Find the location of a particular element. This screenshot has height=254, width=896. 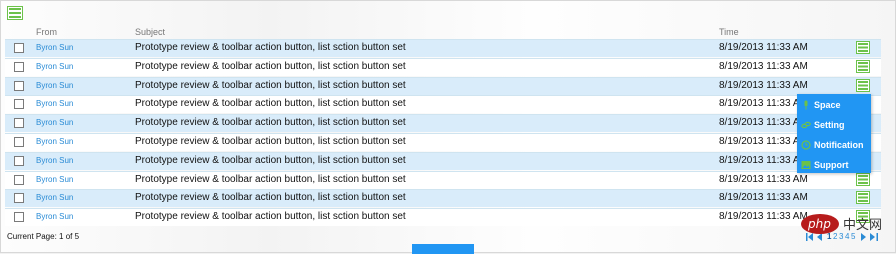

link-icon is located at coordinates (806, 125).